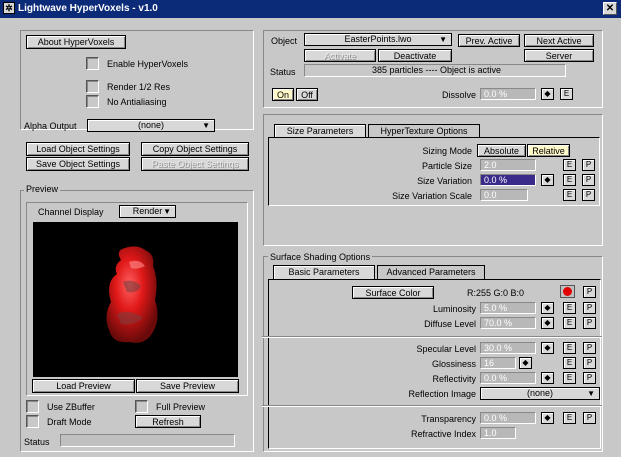 This screenshot has width=621, height=457. Describe the element at coordinates (589, 323) in the screenshot. I see `diffuse-texture-button: P` at that location.